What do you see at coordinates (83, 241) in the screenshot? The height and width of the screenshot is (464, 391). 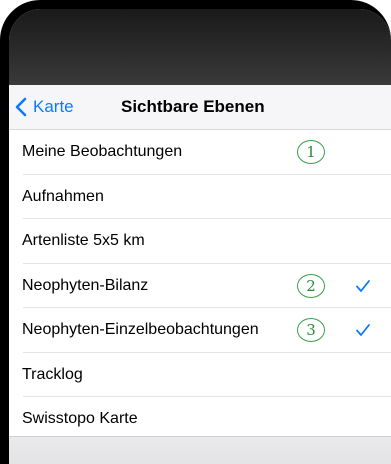 I see `layer-label: Artenliste 5x5 km` at bounding box center [83, 241].